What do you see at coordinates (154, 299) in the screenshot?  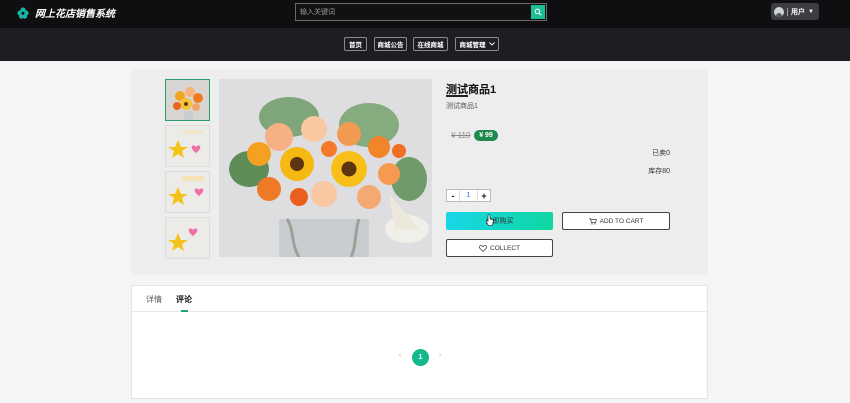 I see `tab-details: 详情` at bounding box center [154, 299].